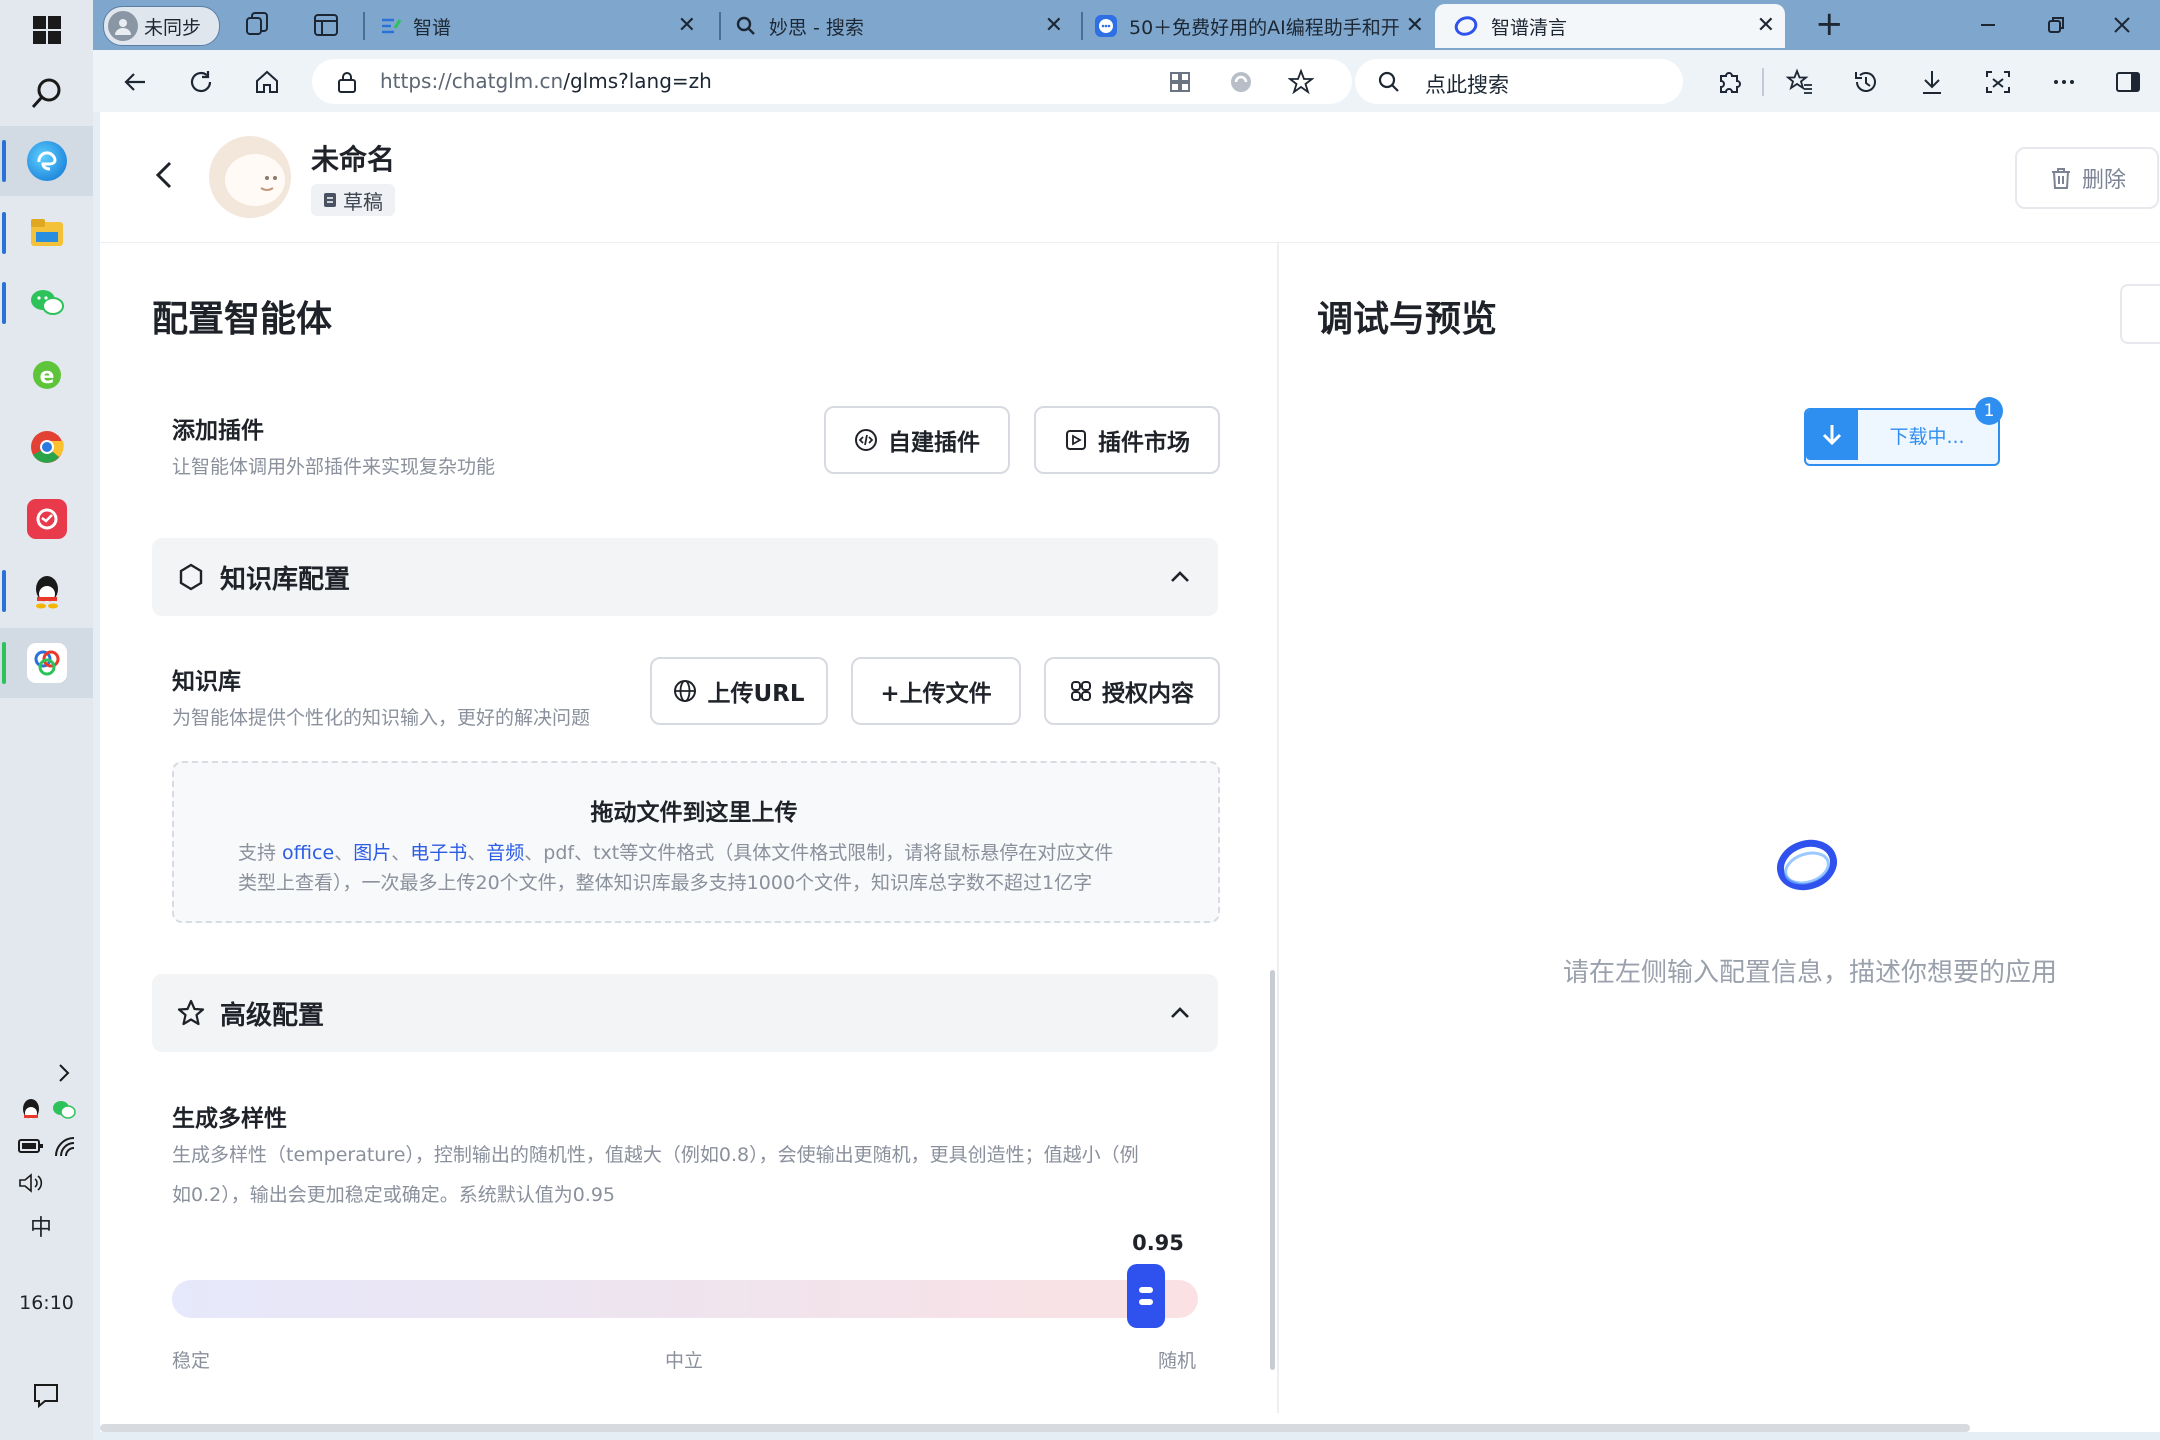 This screenshot has height=1440, width=2160. Describe the element at coordinates (1146, 1296) in the screenshot. I see `temperature-slider-thumb` at that location.